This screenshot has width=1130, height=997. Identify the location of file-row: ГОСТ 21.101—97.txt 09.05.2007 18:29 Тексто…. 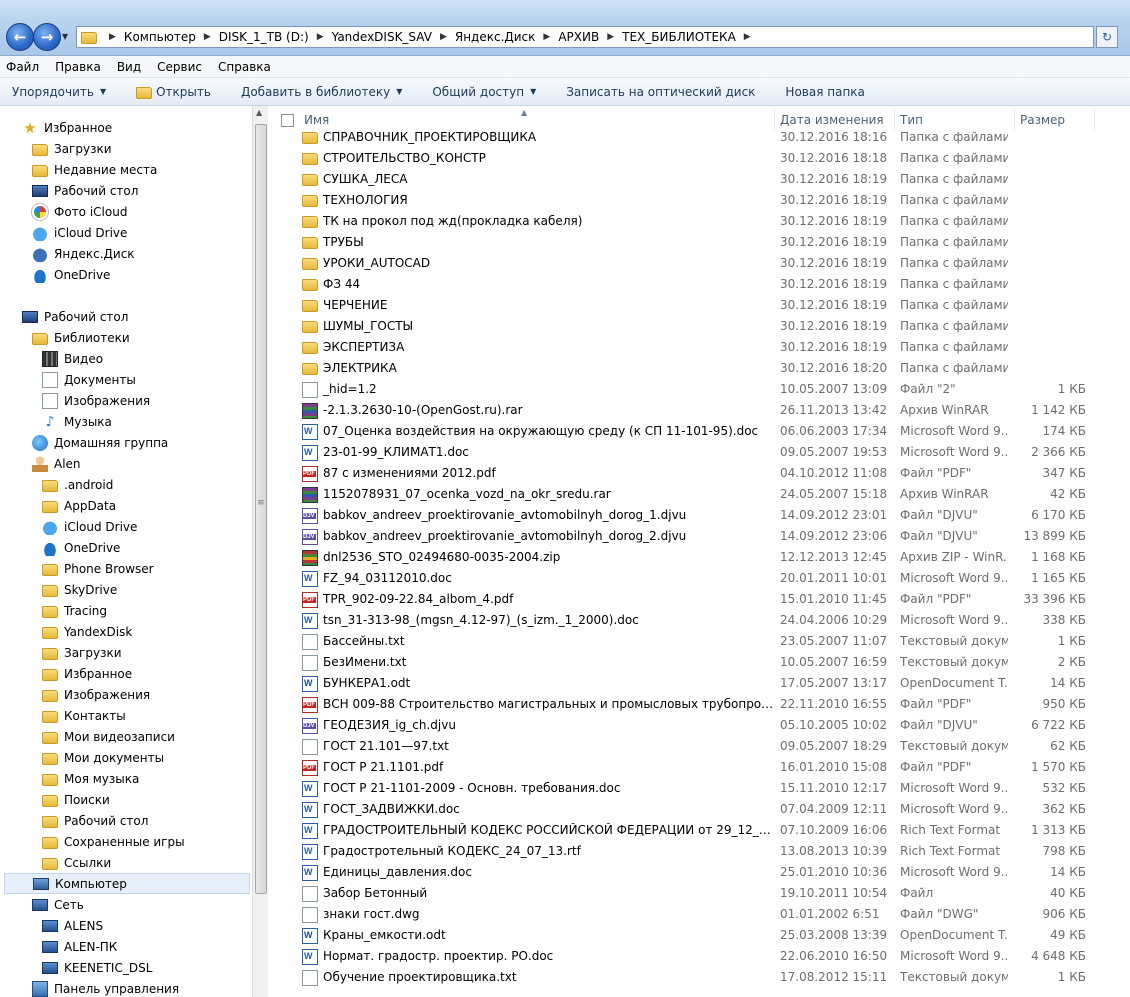
(700, 746).